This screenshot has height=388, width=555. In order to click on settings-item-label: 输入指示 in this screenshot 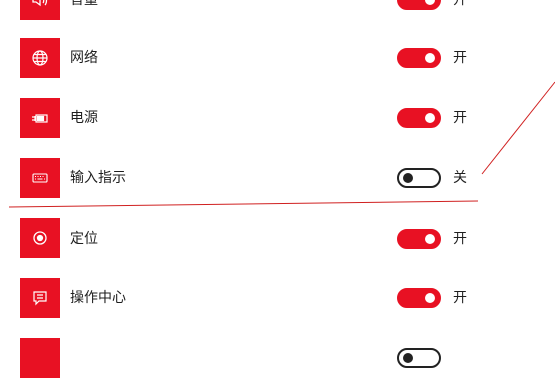, I will do `click(98, 178)`.